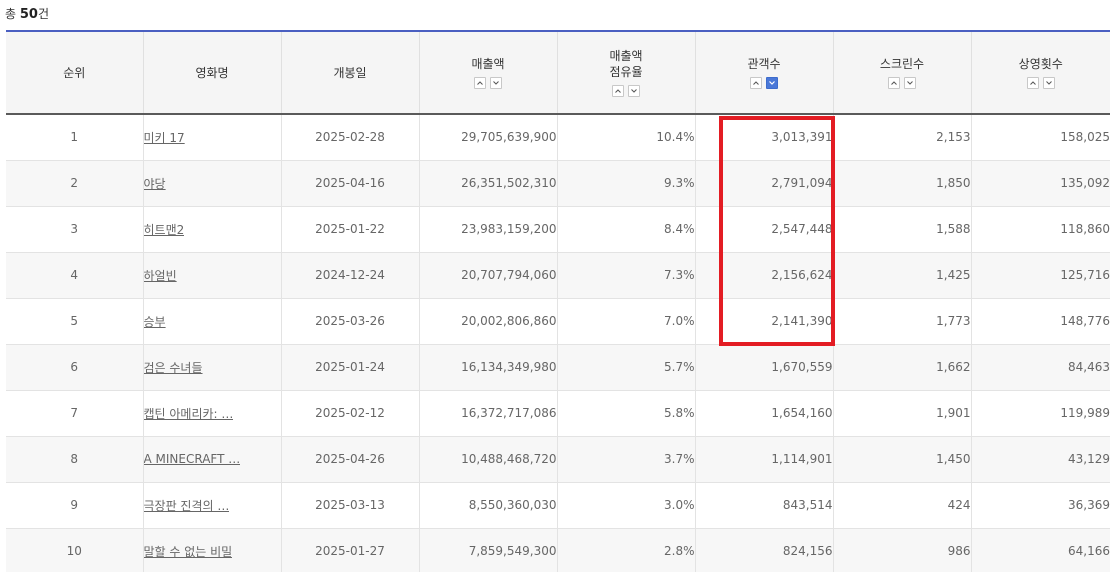  I want to click on sales-sort-asc-button, so click(480, 83).